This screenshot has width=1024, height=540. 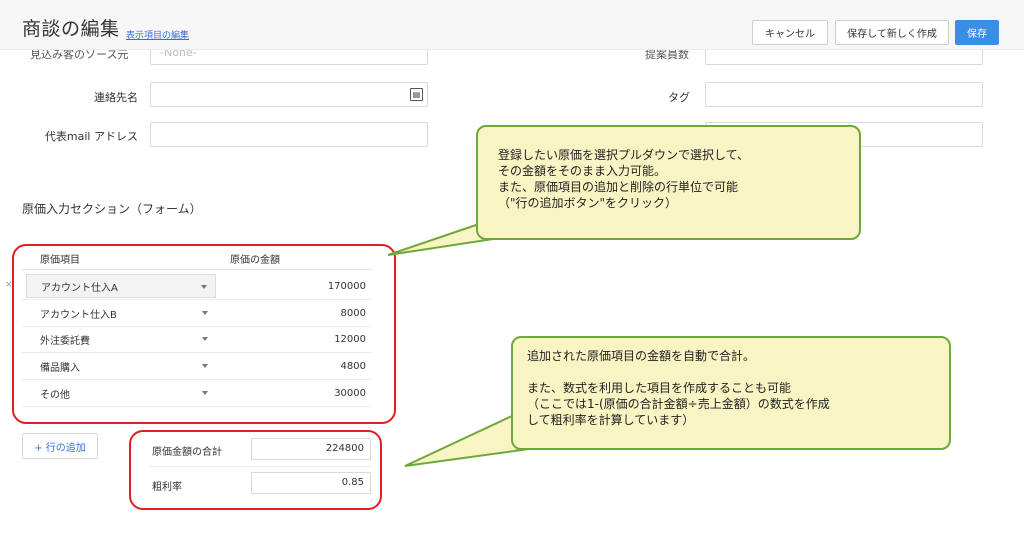 I want to click on add-row-button: + 行の追加, so click(x=60, y=446).